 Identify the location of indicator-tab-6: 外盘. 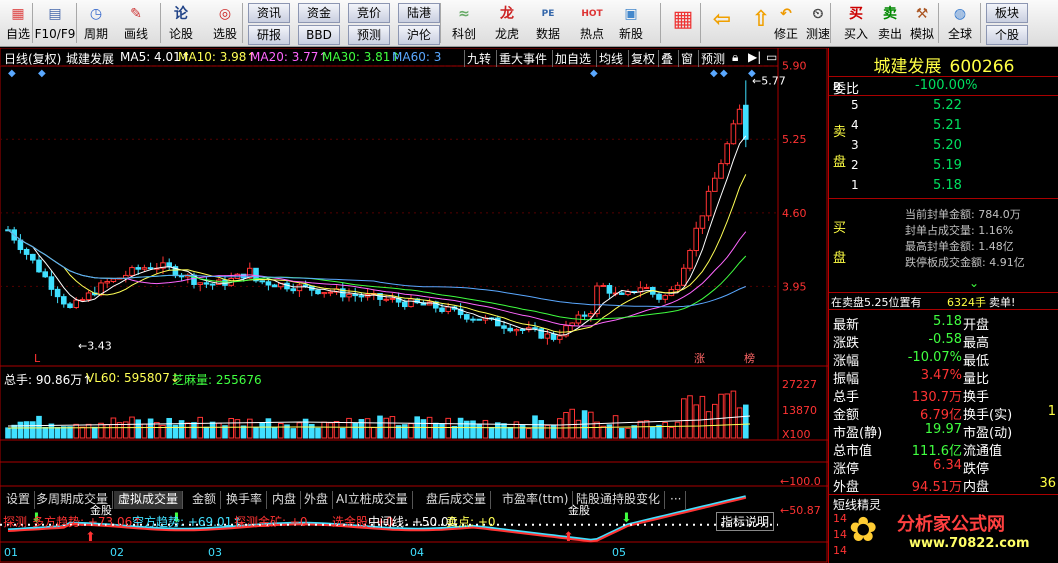
(317, 500).